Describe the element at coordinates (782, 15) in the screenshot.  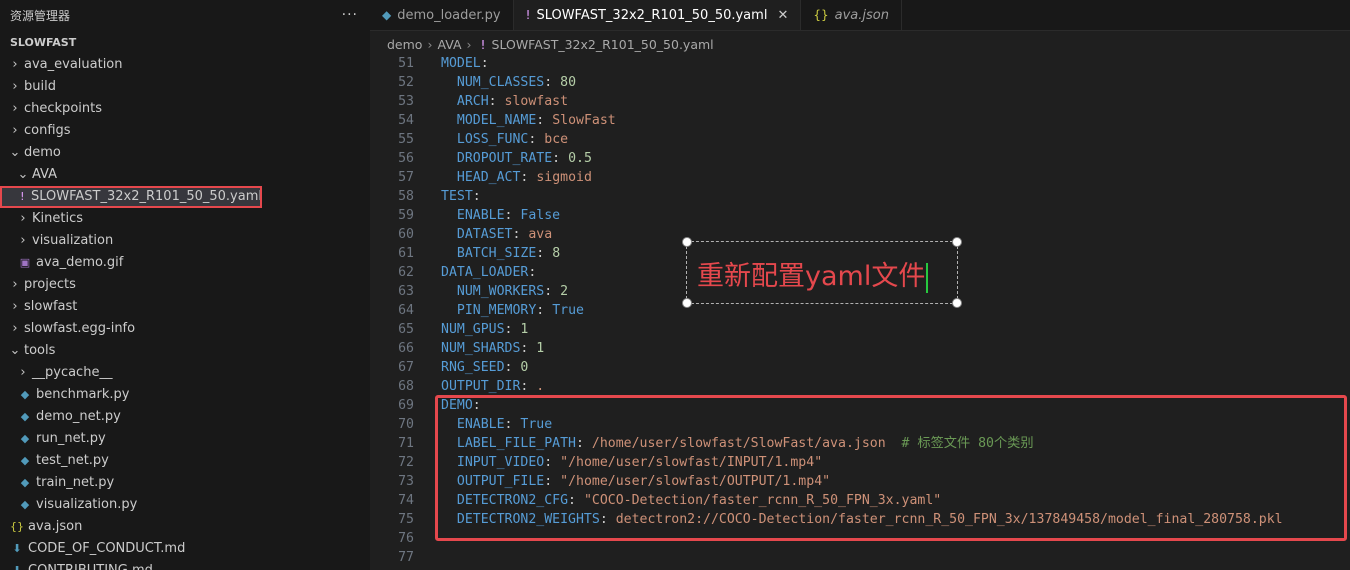
I see `close-icon: ✕` at that location.